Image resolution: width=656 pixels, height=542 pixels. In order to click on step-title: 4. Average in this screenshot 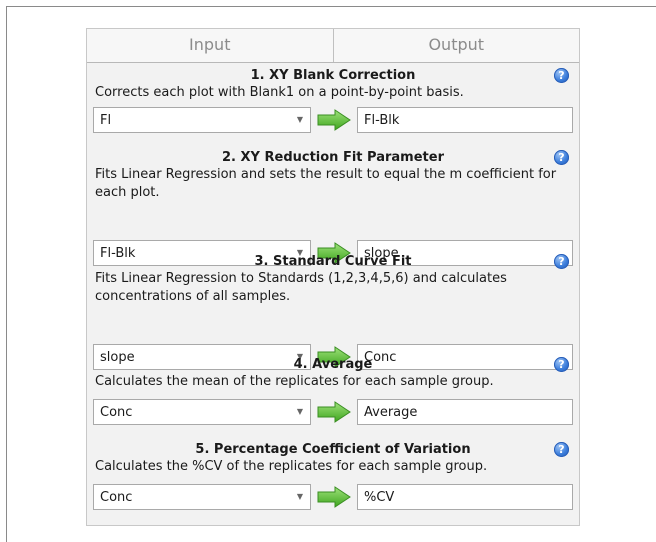, I will do `click(333, 364)`.